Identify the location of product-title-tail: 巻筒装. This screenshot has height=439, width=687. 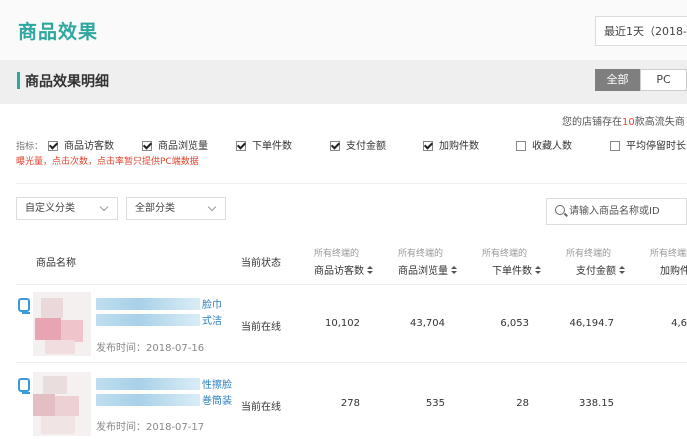
(217, 399).